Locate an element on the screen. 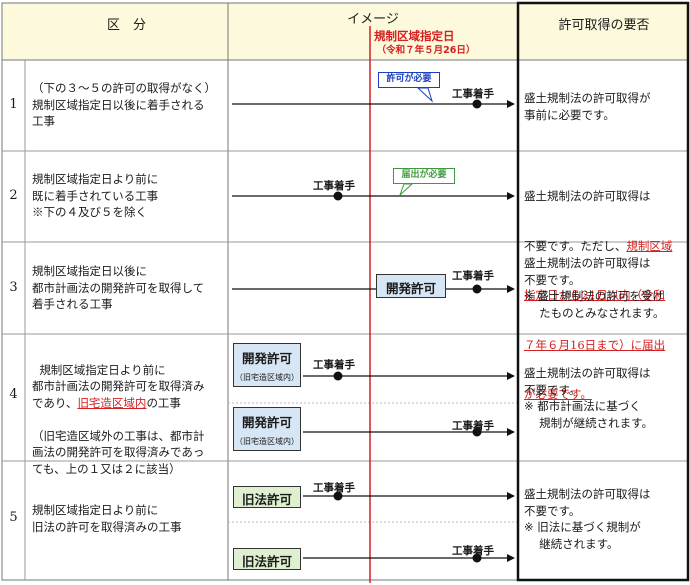 This screenshot has width=690, height=585. designation-date: （令和７年５月26日） is located at coordinates (426, 50).